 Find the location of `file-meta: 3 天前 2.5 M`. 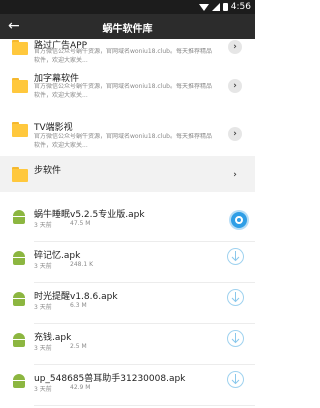

file-meta: 3 天前 2.5 M is located at coordinates (60, 347).